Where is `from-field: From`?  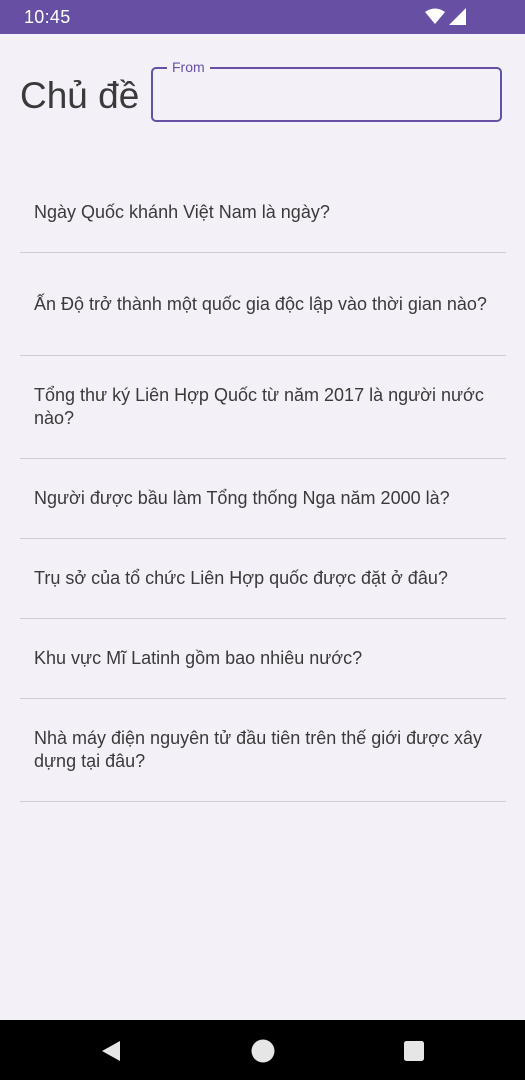 from-field: From is located at coordinates (326, 90).